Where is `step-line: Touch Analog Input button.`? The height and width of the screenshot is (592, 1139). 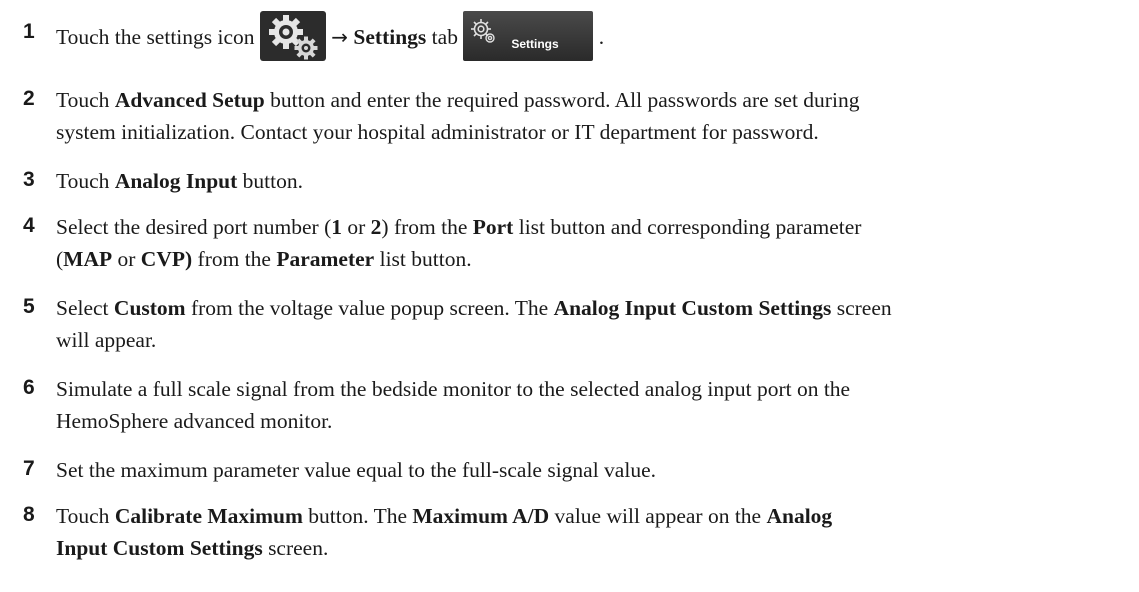 step-line: Touch Analog Input button. is located at coordinates (596, 181).